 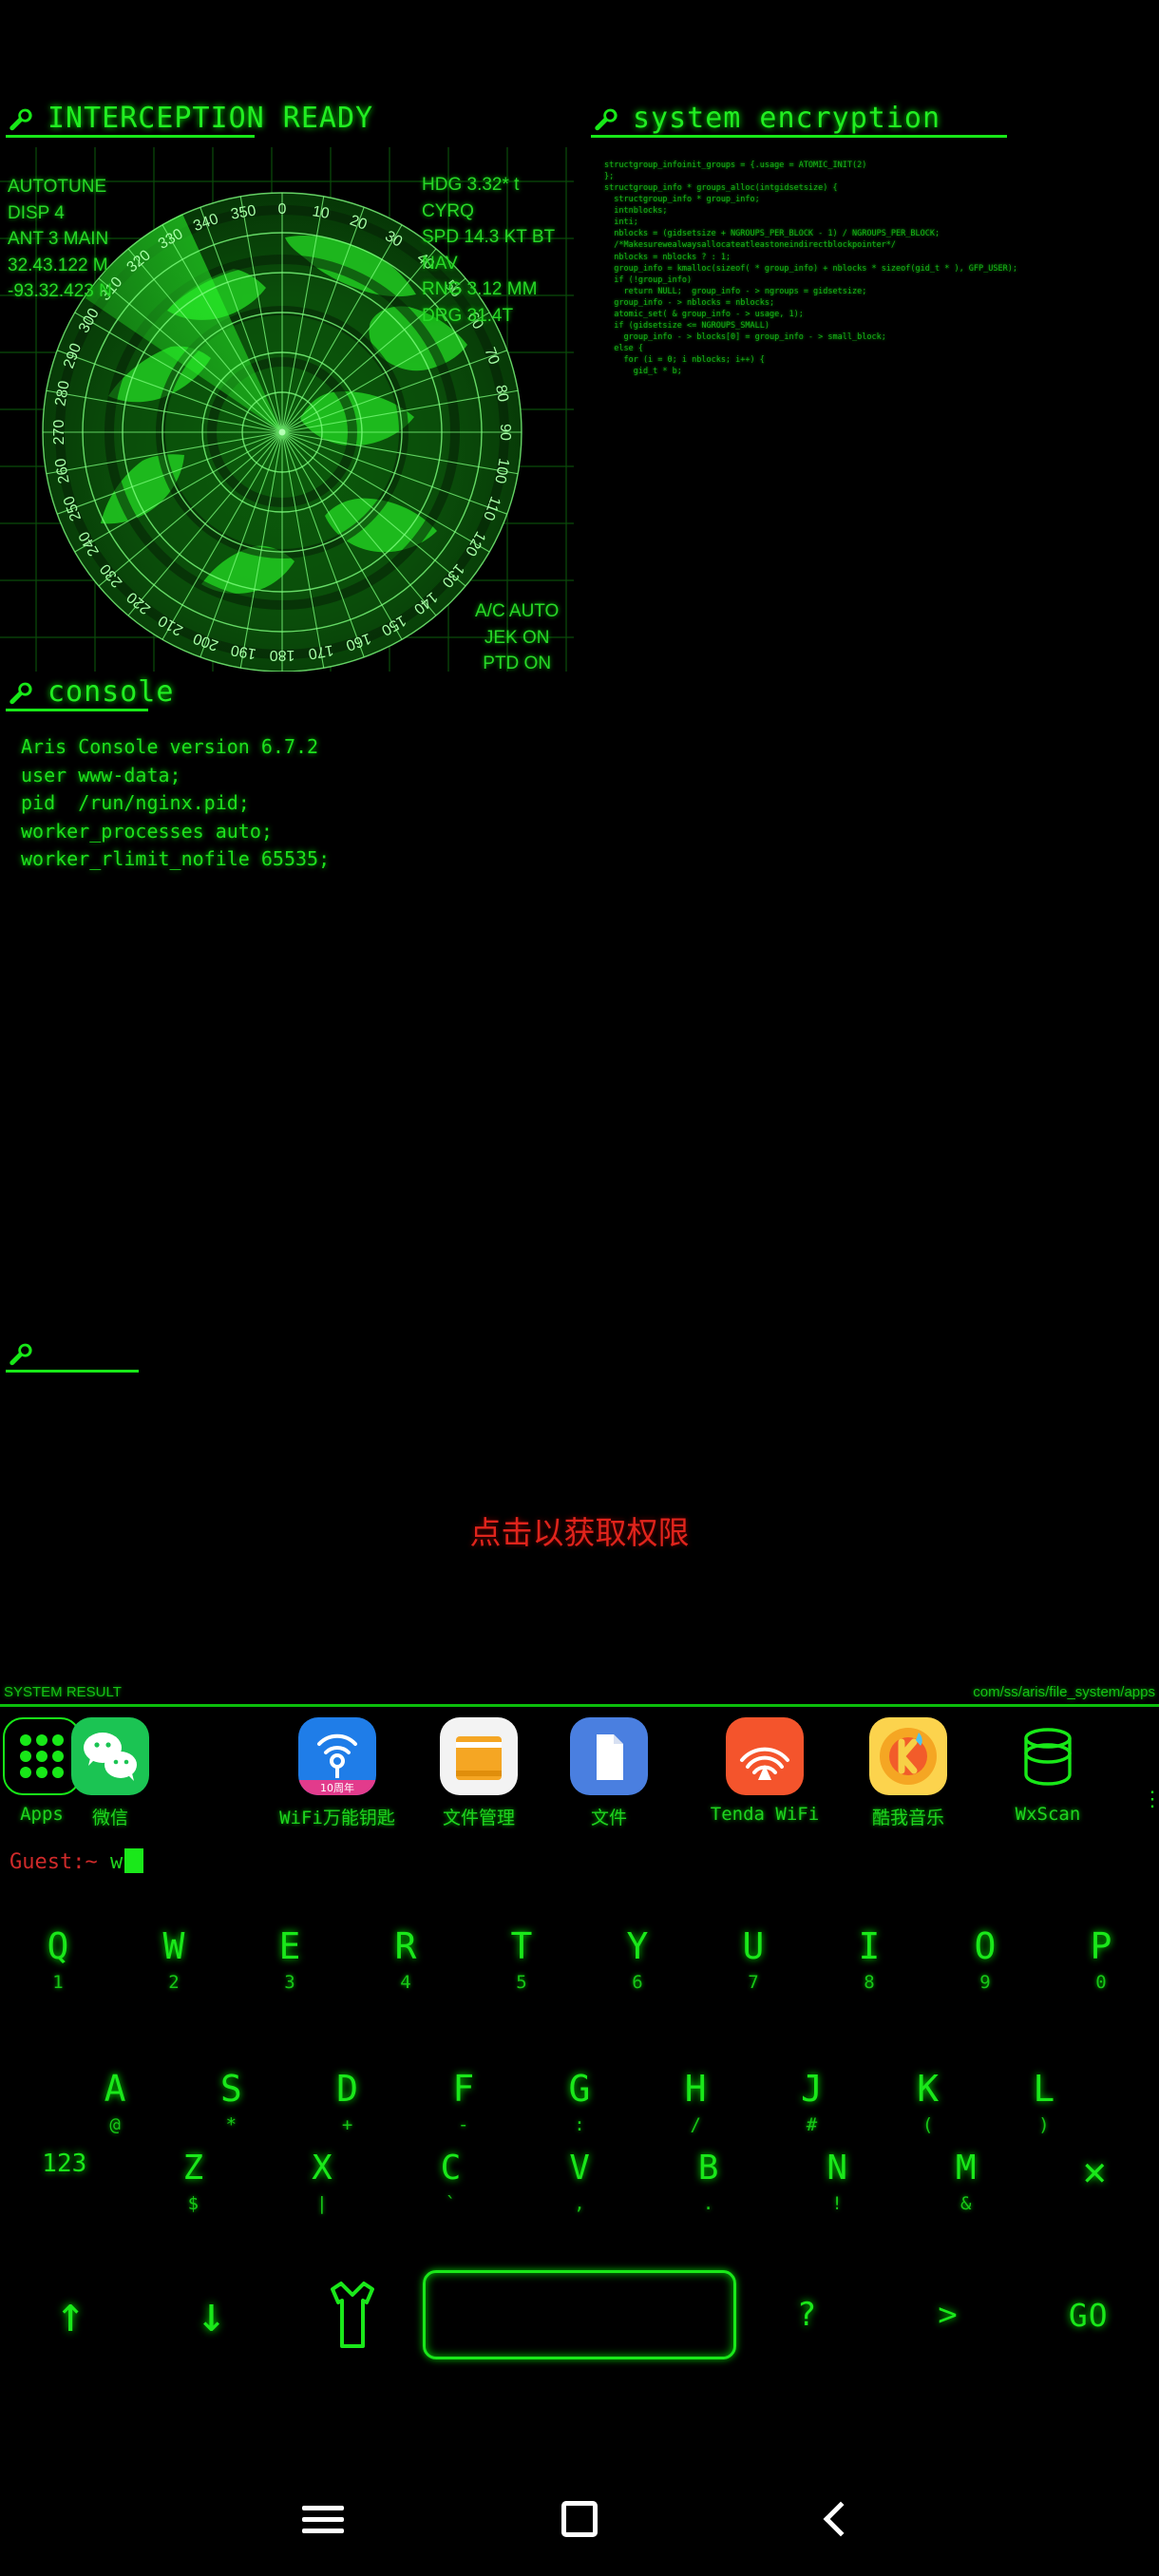 I want to click on key-m: M &, so click(x=966, y=2182).